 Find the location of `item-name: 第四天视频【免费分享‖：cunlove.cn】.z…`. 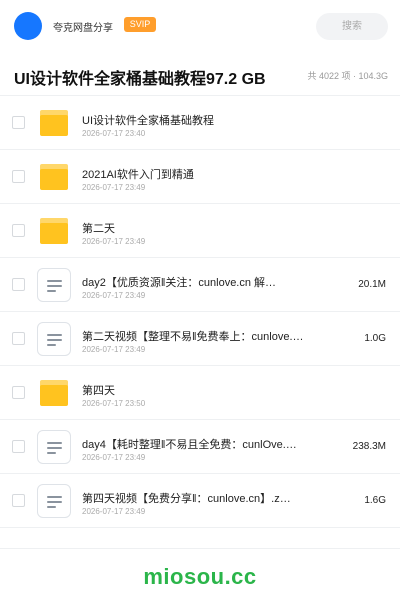

item-name: 第四天视频【免费分享‖：cunlove.cn】.z… is located at coordinates (193, 498).